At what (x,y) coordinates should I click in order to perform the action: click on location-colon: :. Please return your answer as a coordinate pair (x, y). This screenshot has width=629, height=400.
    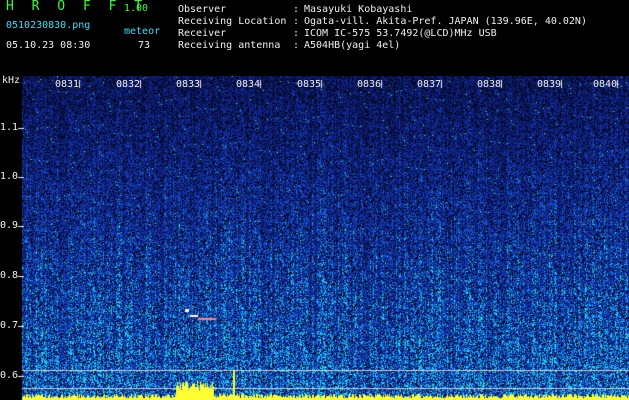
    Looking at the image, I should click on (296, 21).